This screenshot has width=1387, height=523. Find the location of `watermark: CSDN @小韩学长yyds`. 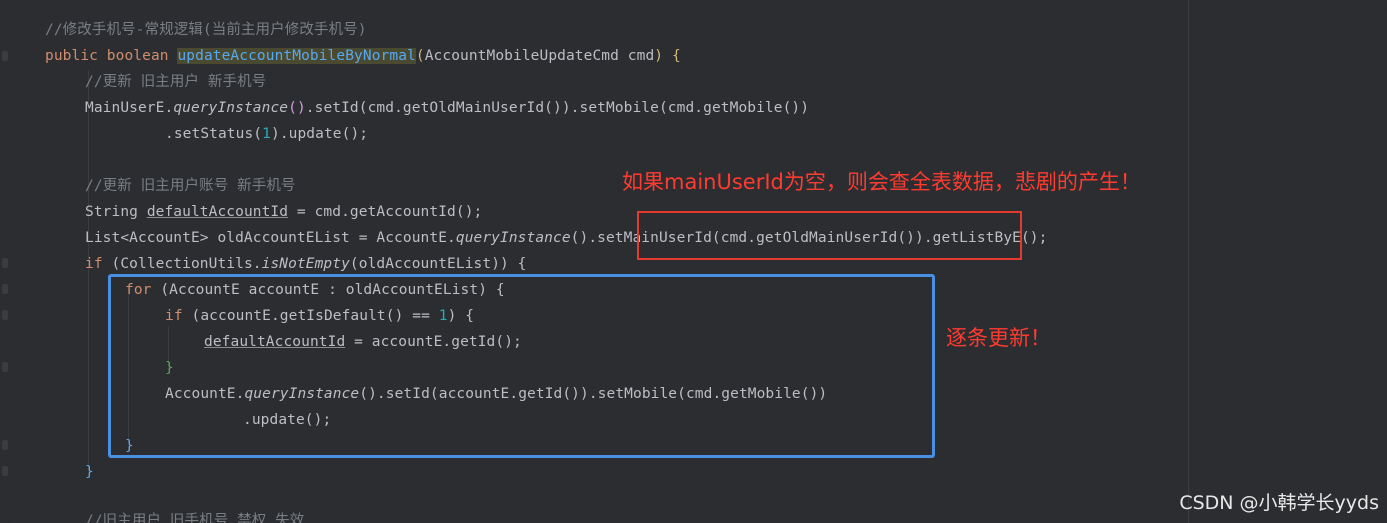

watermark: CSDN @小韩学长yyds is located at coordinates (1279, 503).